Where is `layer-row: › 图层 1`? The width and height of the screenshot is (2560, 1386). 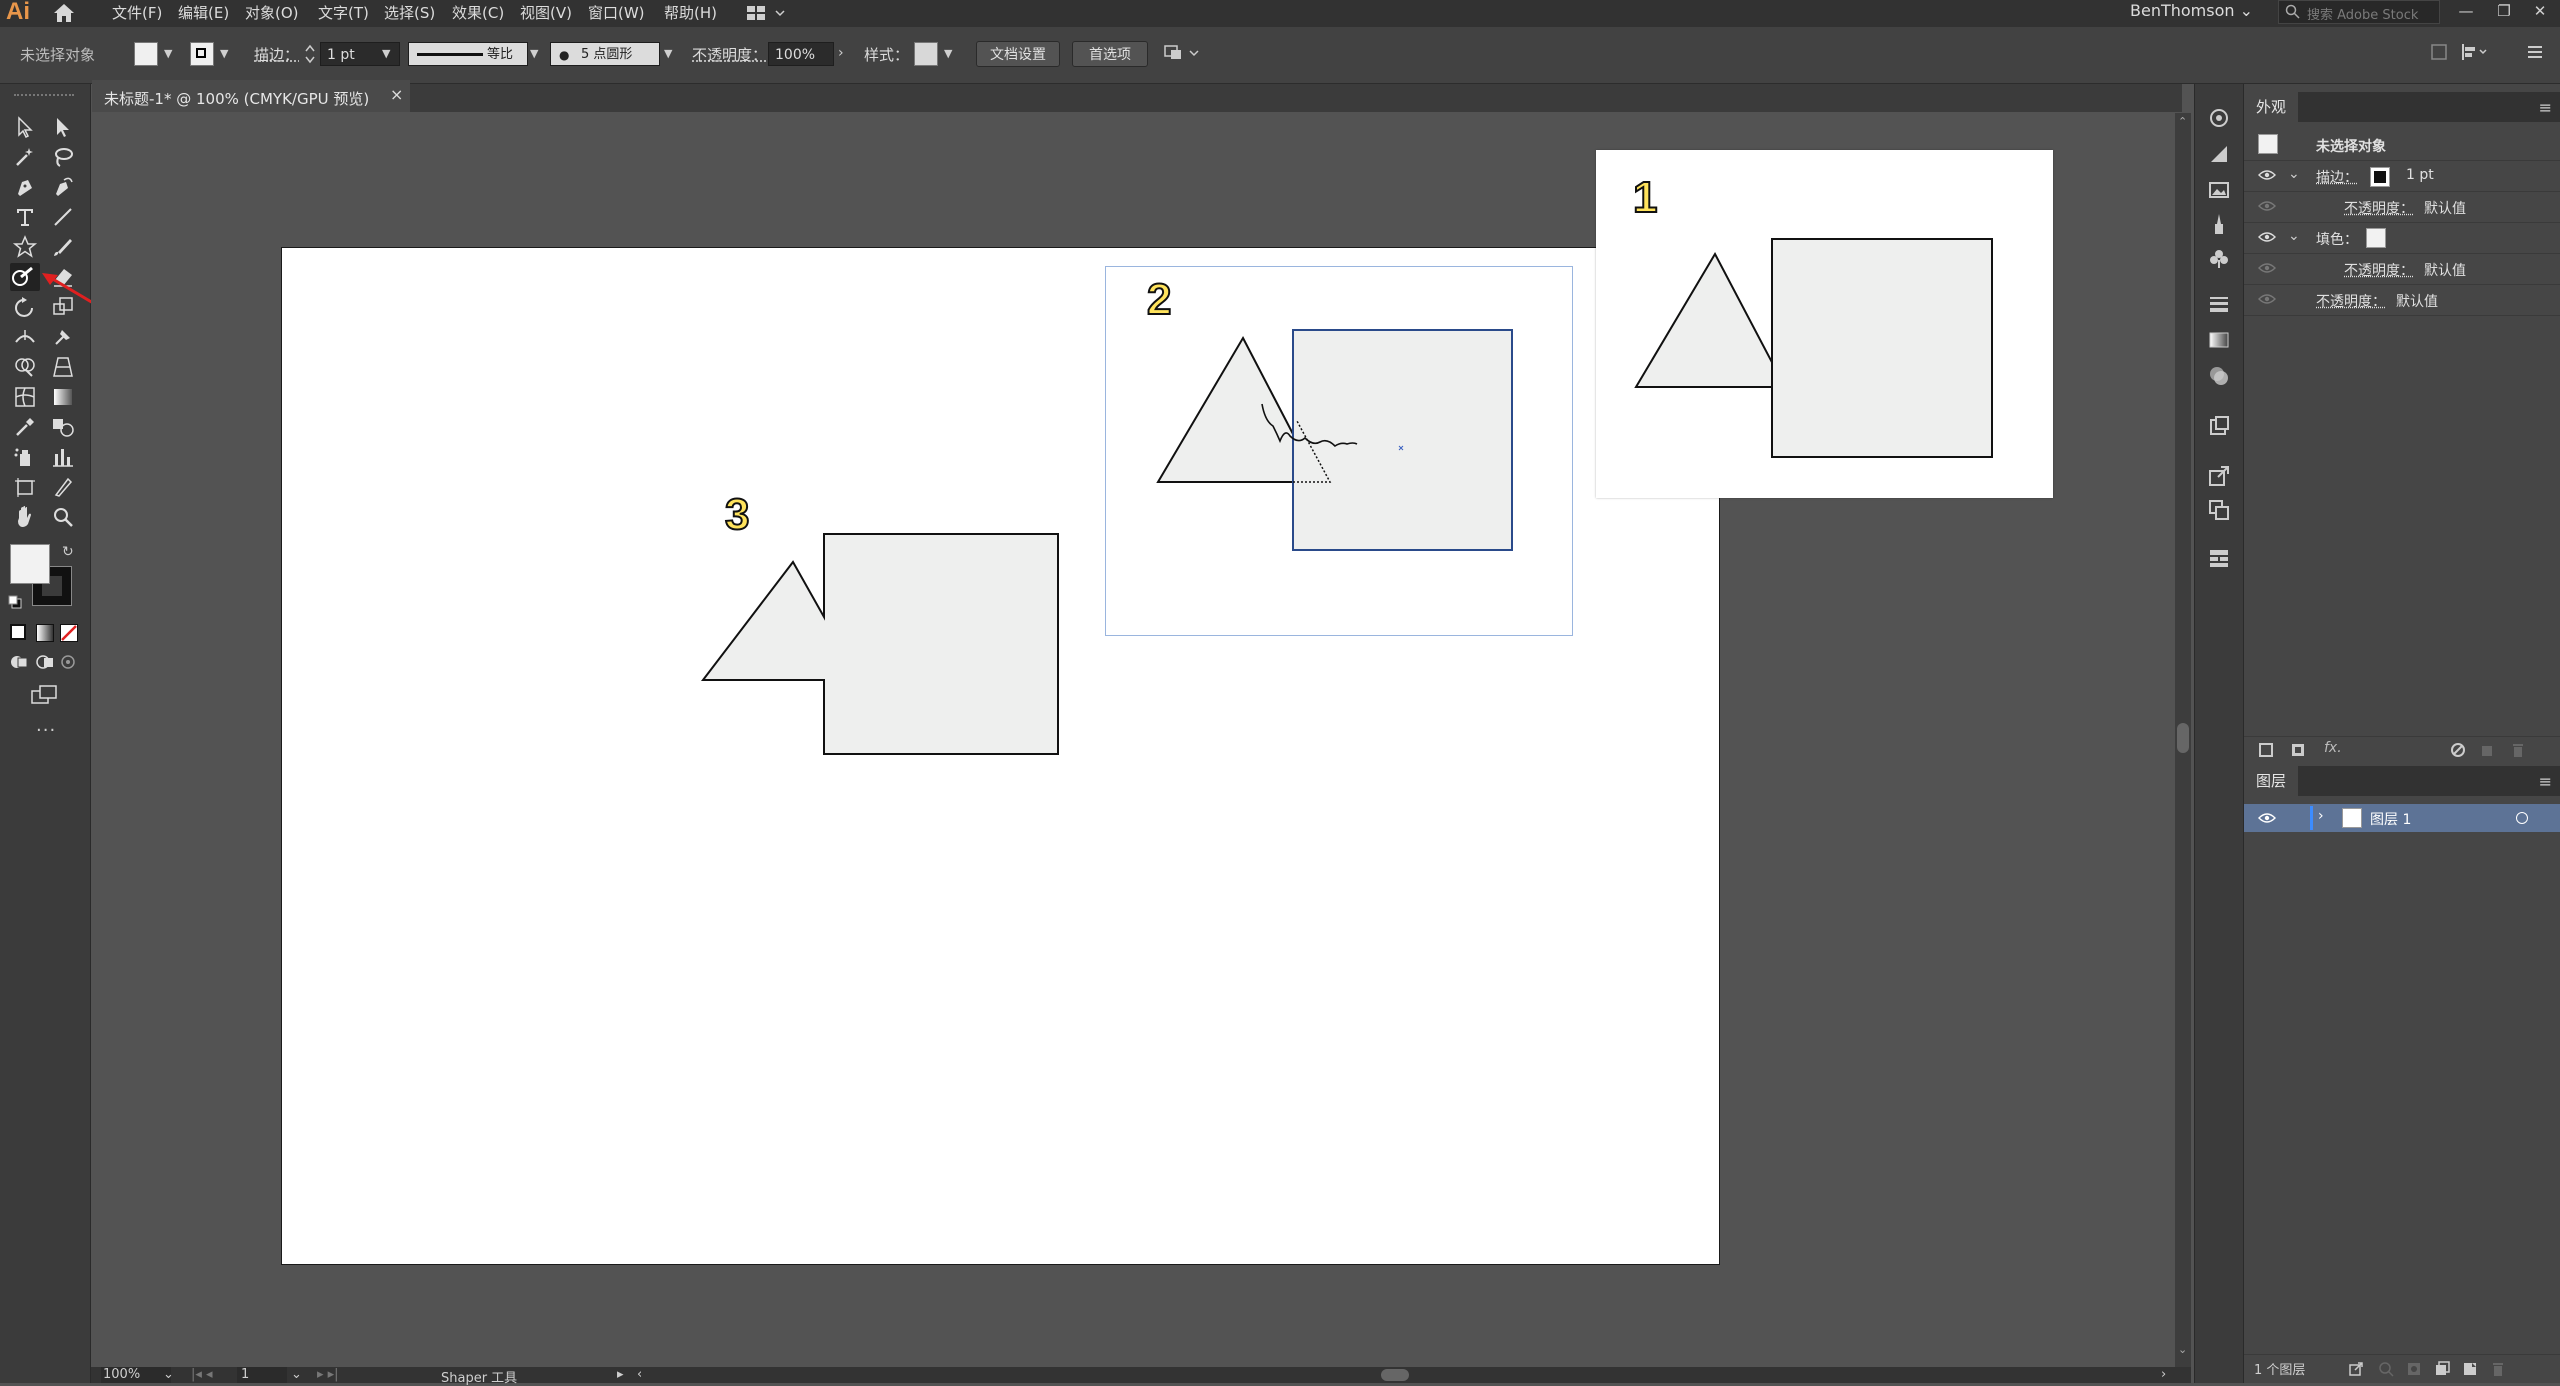
layer-row: › 图层 1 is located at coordinates (2402, 818).